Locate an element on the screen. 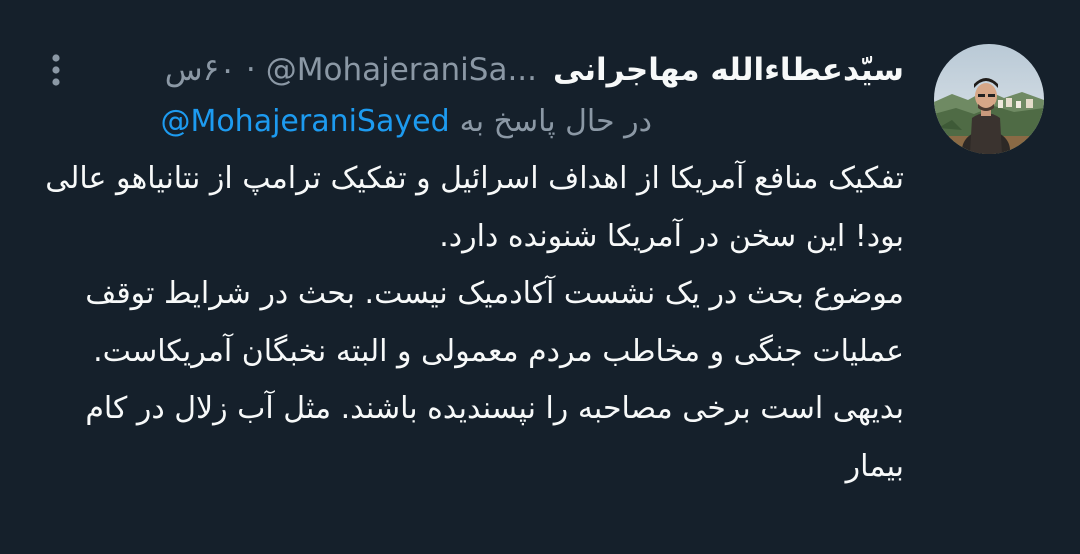 Image resolution: width=1080 pixels, height=554 pixels. more-vertical-icon is located at coordinates (56, 70).